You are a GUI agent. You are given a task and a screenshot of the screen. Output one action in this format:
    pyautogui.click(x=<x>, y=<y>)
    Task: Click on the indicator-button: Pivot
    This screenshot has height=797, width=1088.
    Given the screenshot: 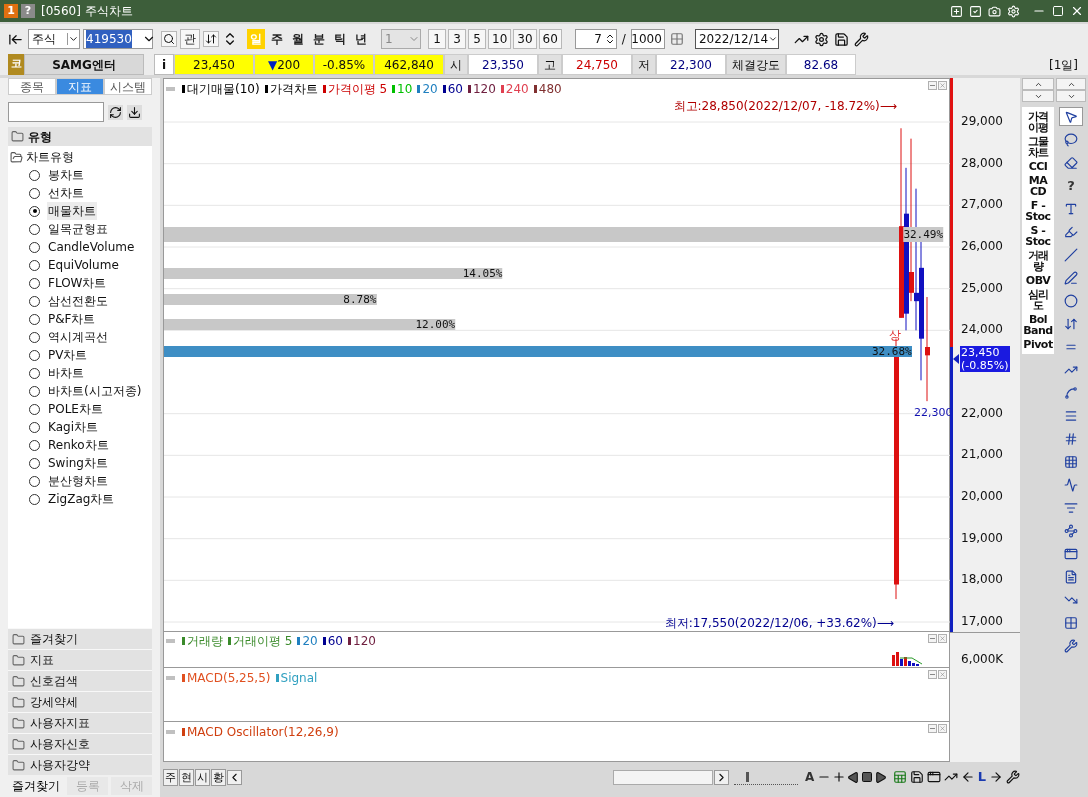 What is the action you would take?
    pyautogui.click(x=1038, y=344)
    